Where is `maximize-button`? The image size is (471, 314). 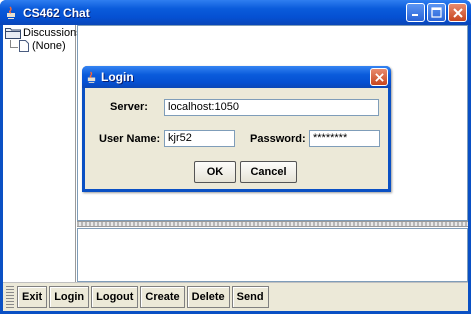 maximize-button is located at coordinates (436, 12).